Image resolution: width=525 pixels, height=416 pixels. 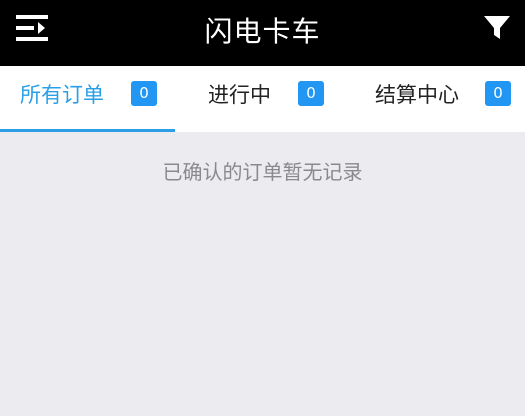 I want to click on tab-all-orders: 所有订单 0, so click(x=87, y=99).